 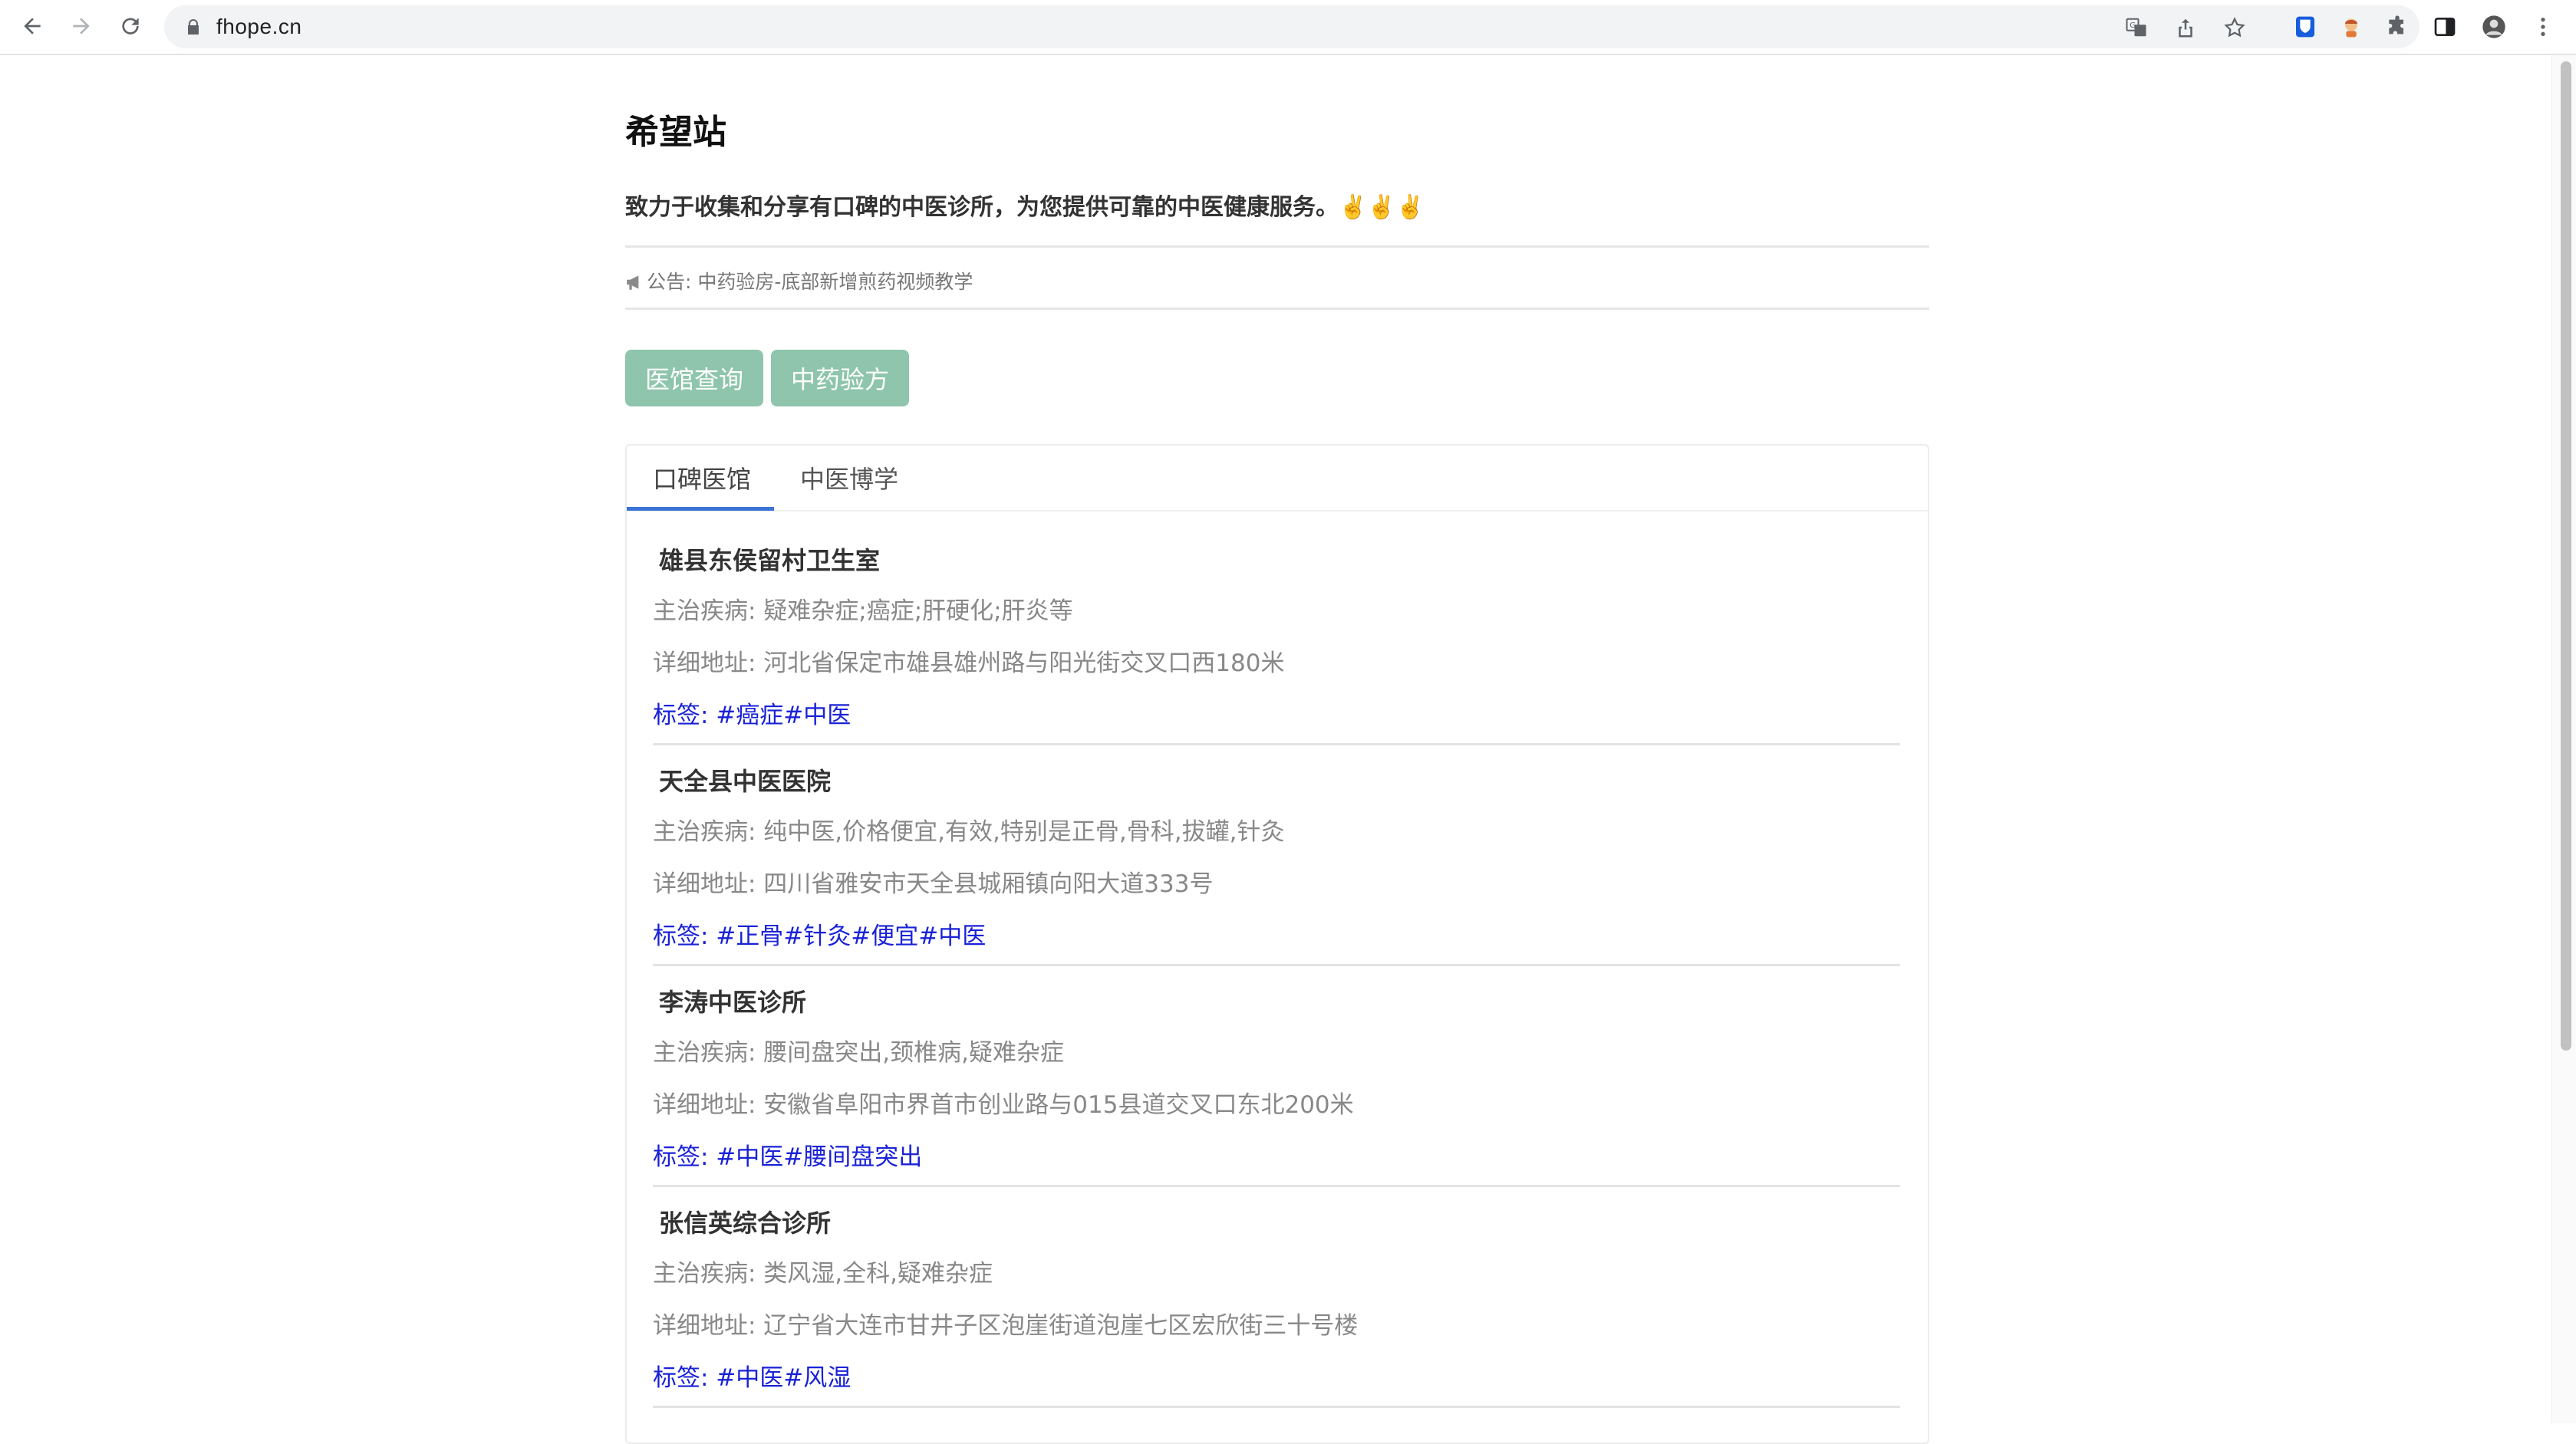 What do you see at coordinates (969, 832) in the screenshot?
I see `clinic-diseases: 主治疾病: 纯中医,价格便宜,有效,特别是正骨,骨科,拔罐,针灸` at bounding box center [969, 832].